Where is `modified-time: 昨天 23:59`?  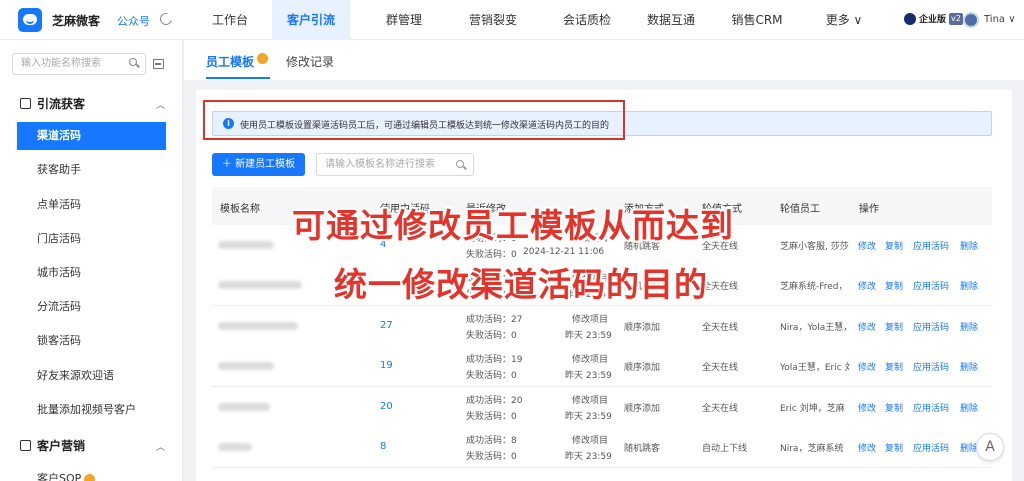
modified-time: 昨天 23:59 is located at coordinates (588, 336).